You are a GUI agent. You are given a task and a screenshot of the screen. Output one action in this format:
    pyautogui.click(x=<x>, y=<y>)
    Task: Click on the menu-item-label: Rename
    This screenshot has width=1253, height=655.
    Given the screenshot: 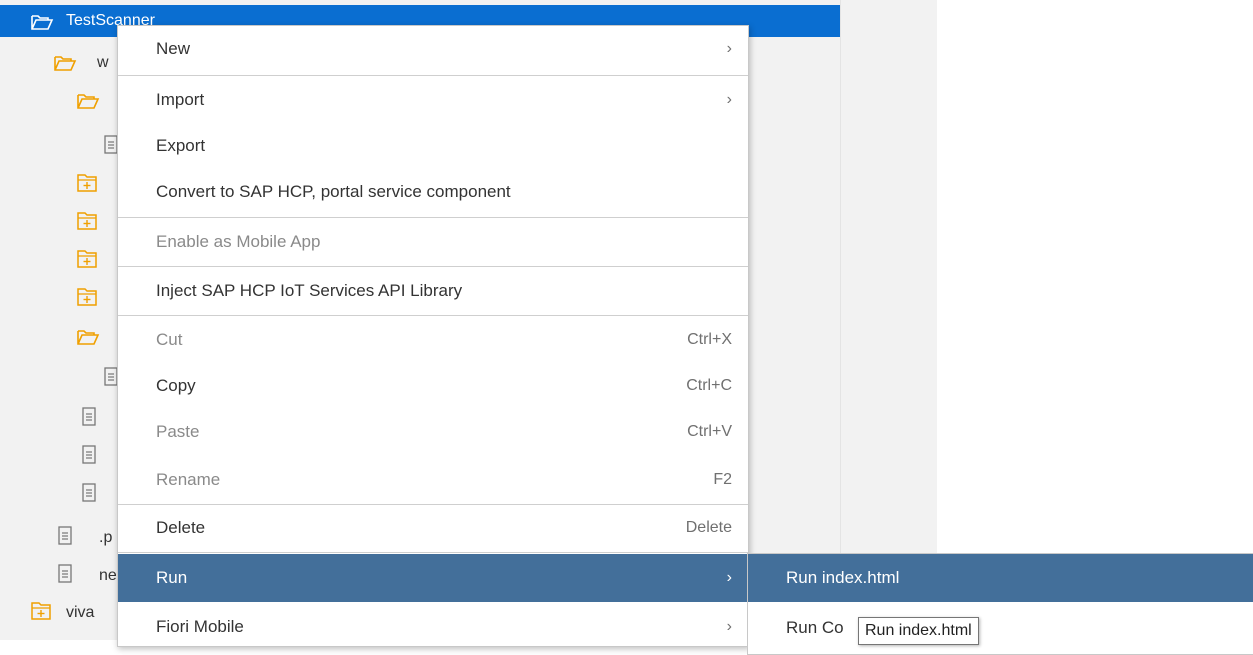 What is the action you would take?
    pyautogui.click(x=188, y=479)
    